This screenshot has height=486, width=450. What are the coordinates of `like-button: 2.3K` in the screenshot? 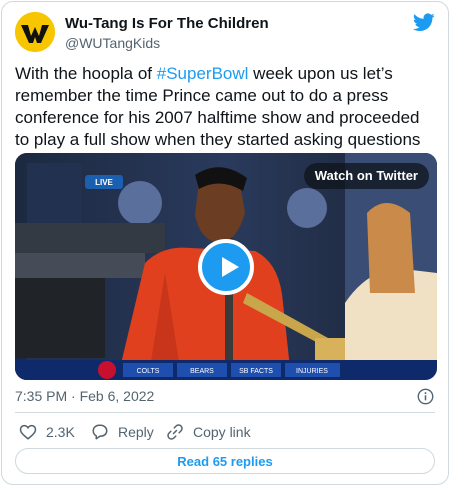 It's located at (47, 432).